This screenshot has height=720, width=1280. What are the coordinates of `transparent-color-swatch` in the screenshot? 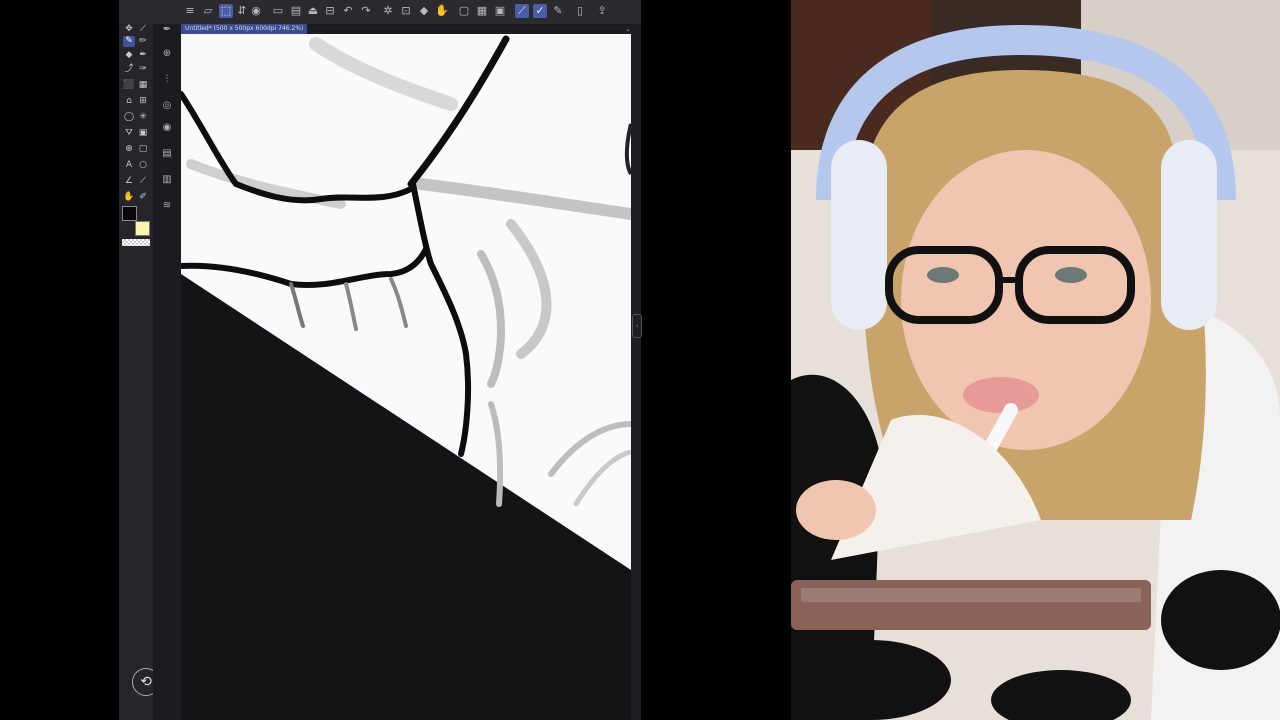 It's located at (136, 242).